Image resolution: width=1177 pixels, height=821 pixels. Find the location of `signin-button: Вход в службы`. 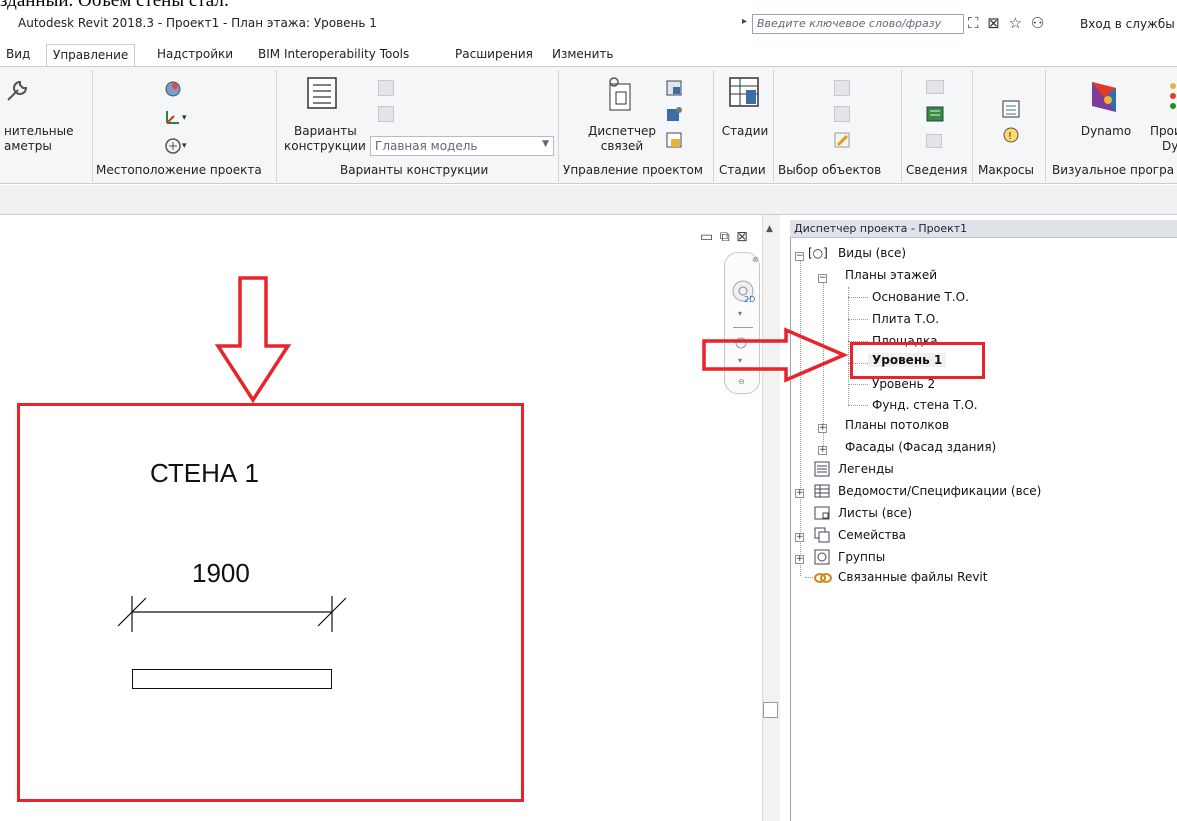

signin-button: Вход в службы is located at coordinates (1127, 24).